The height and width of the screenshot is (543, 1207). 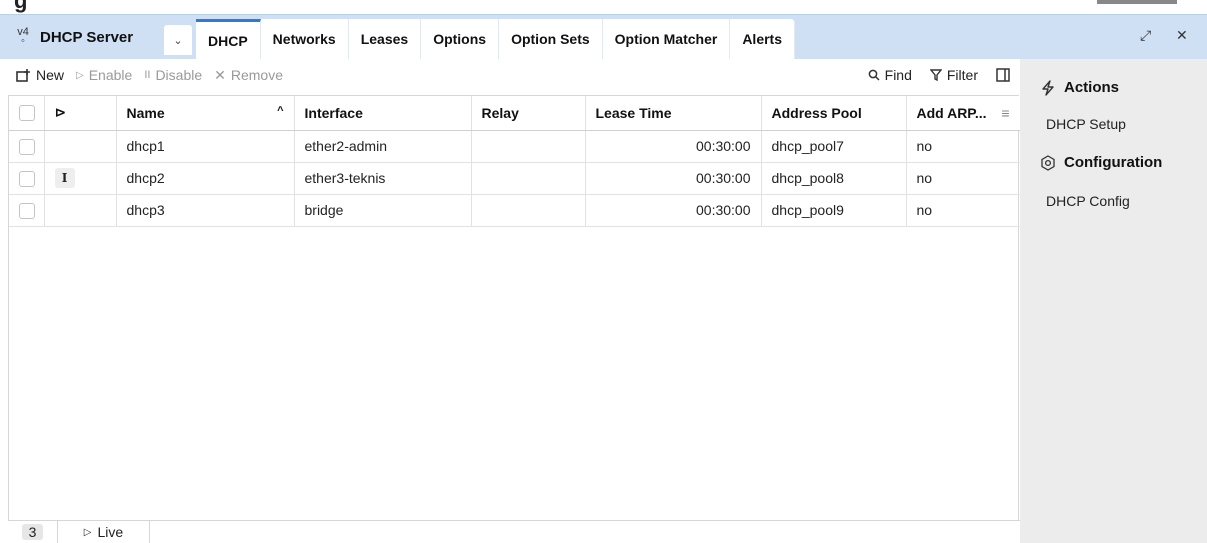 I want to click on table-row: dhcp3 bridge 00:30:00 dhcp_pool9 no, so click(x=515, y=210).